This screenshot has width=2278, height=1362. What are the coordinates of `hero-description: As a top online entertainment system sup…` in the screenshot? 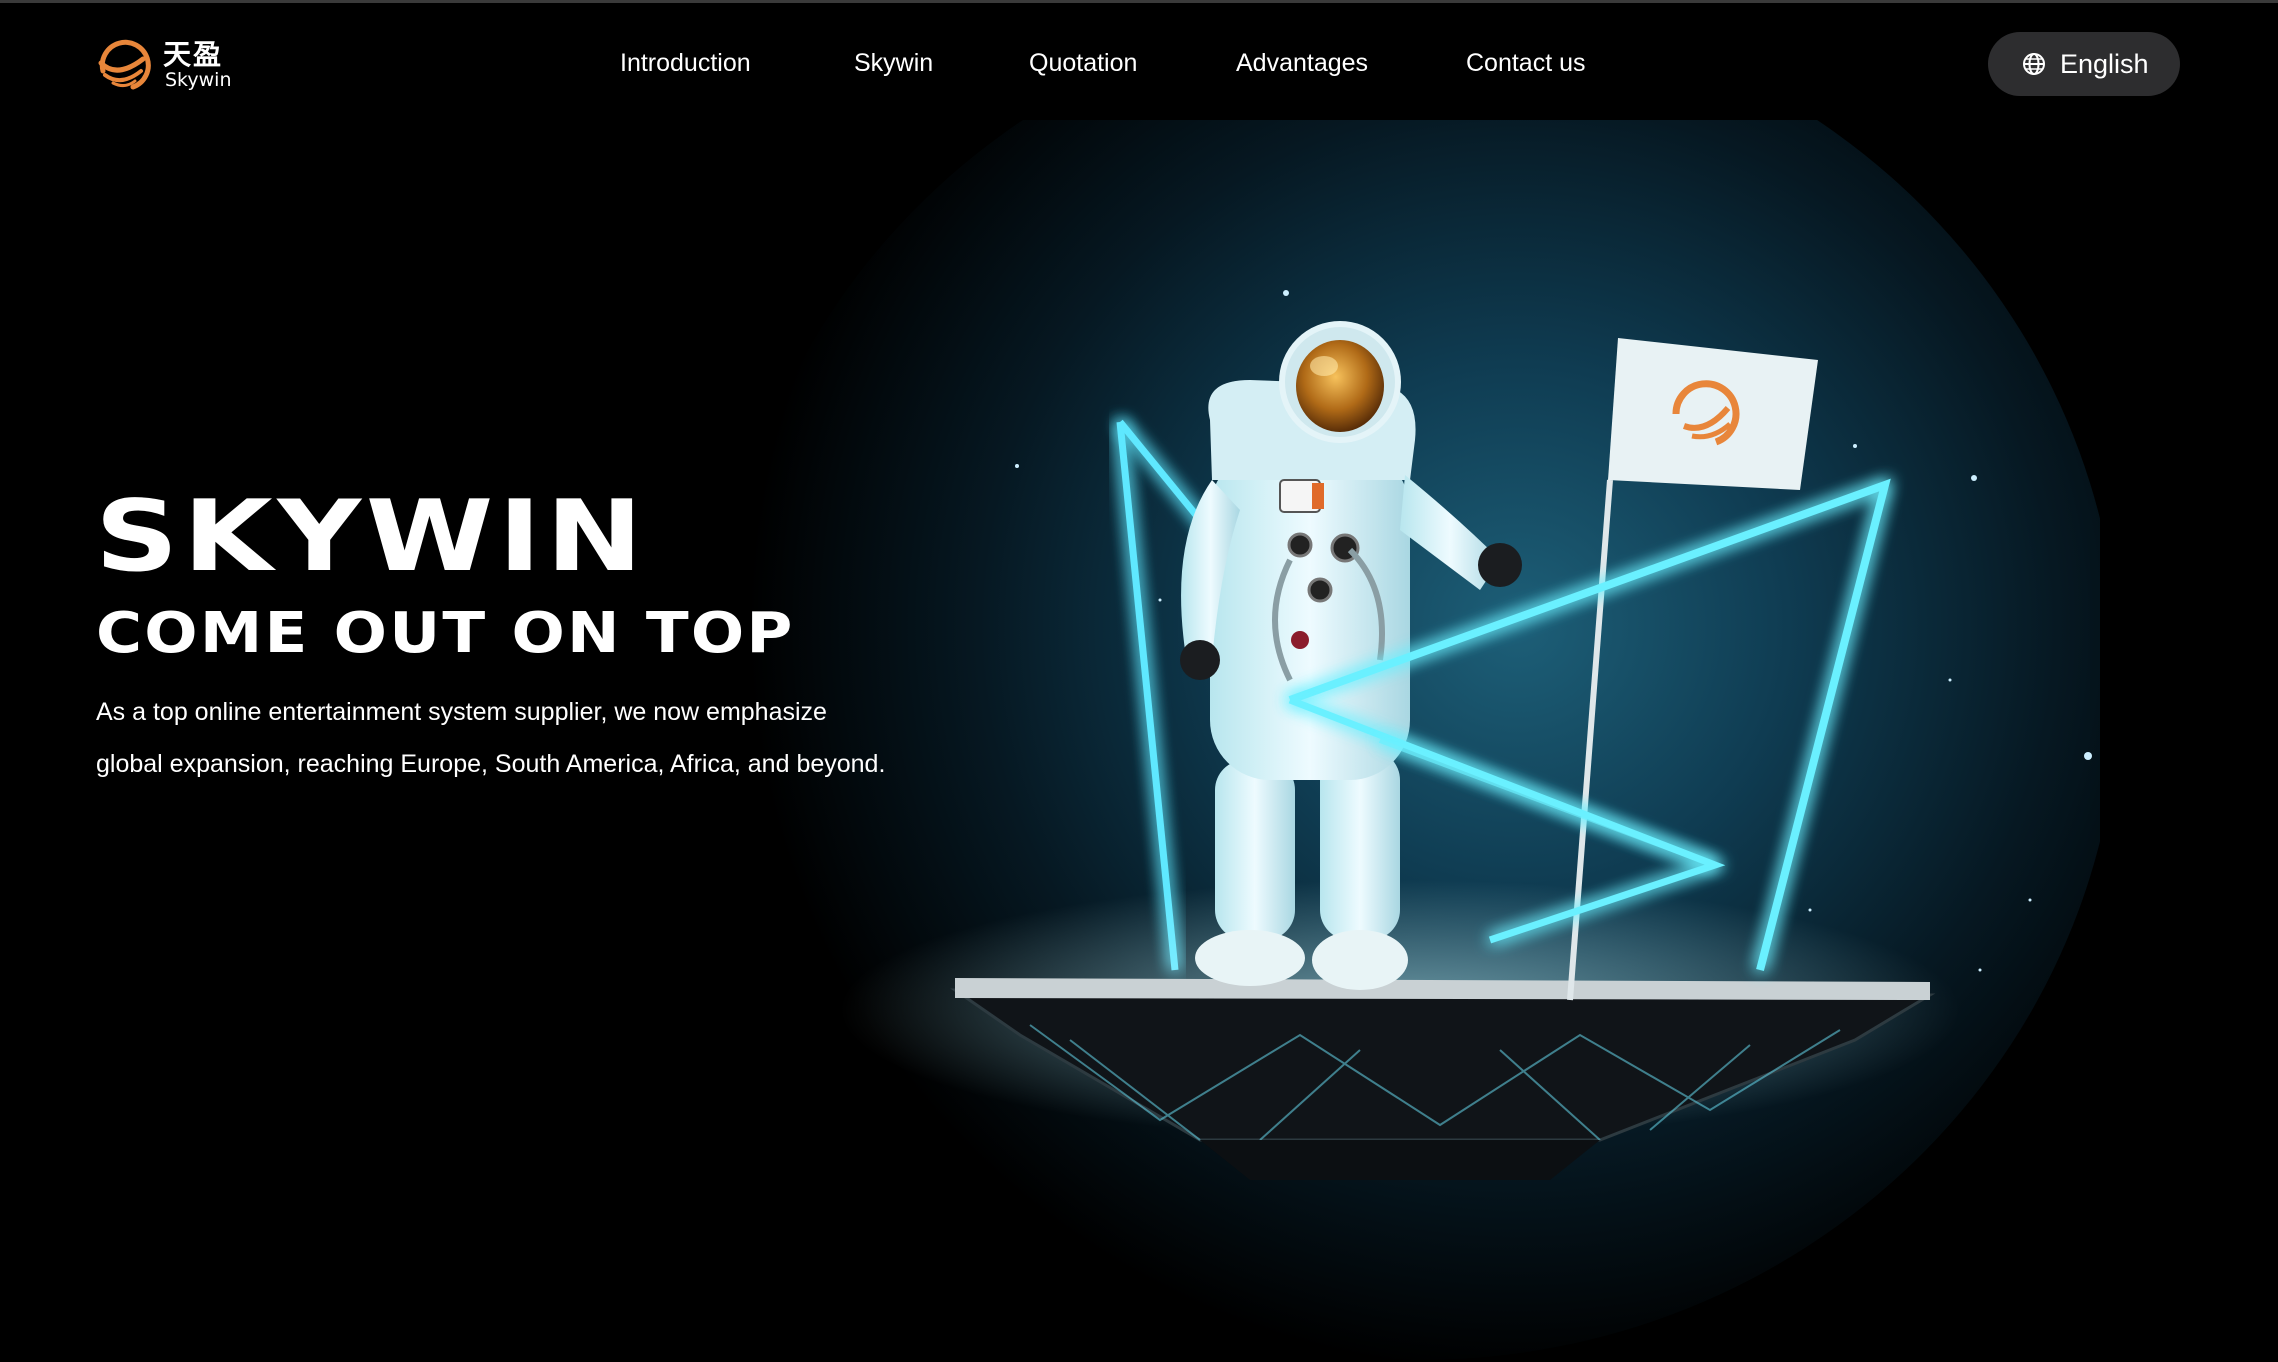 It's located at (491, 738).